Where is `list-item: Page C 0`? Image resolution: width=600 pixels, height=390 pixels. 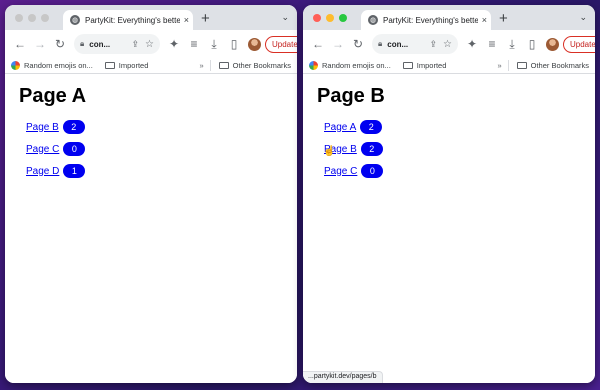
list-item: Page C 0 is located at coordinates (452, 171).